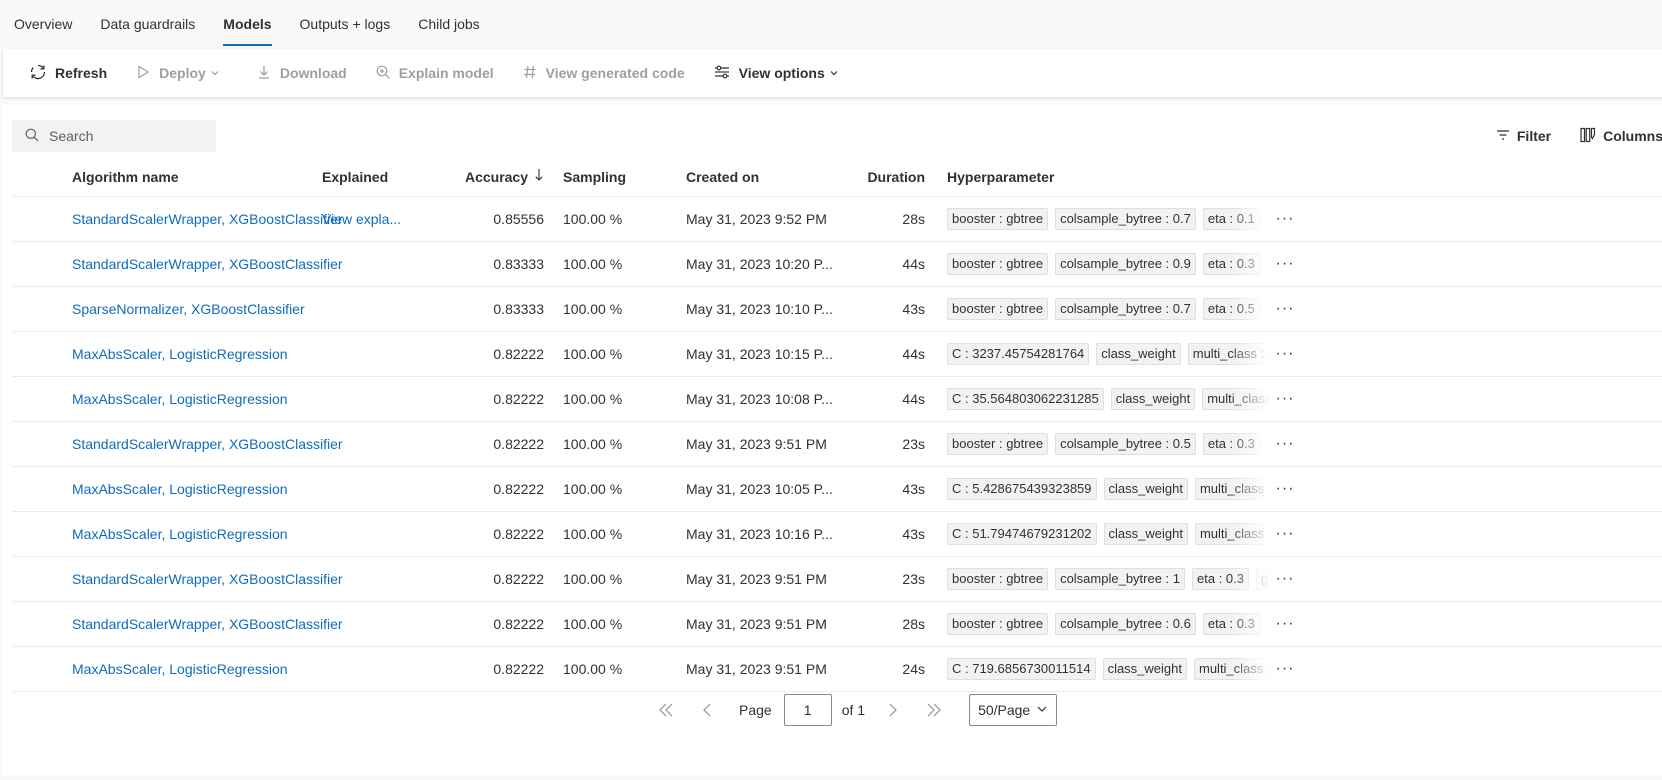  Describe the element at coordinates (448, 24) in the screenshot. I see `tab-child-jobs: Child jobs` at that location.